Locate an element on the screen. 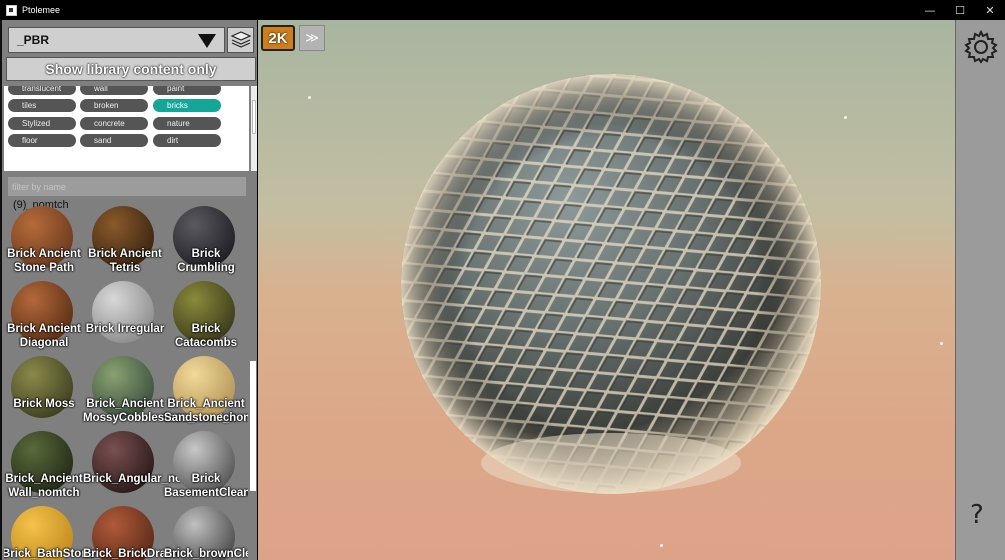 The height and width of the screenshot is (560, 1005). tag-chip: Stylized is located at coordinates (42, 123).